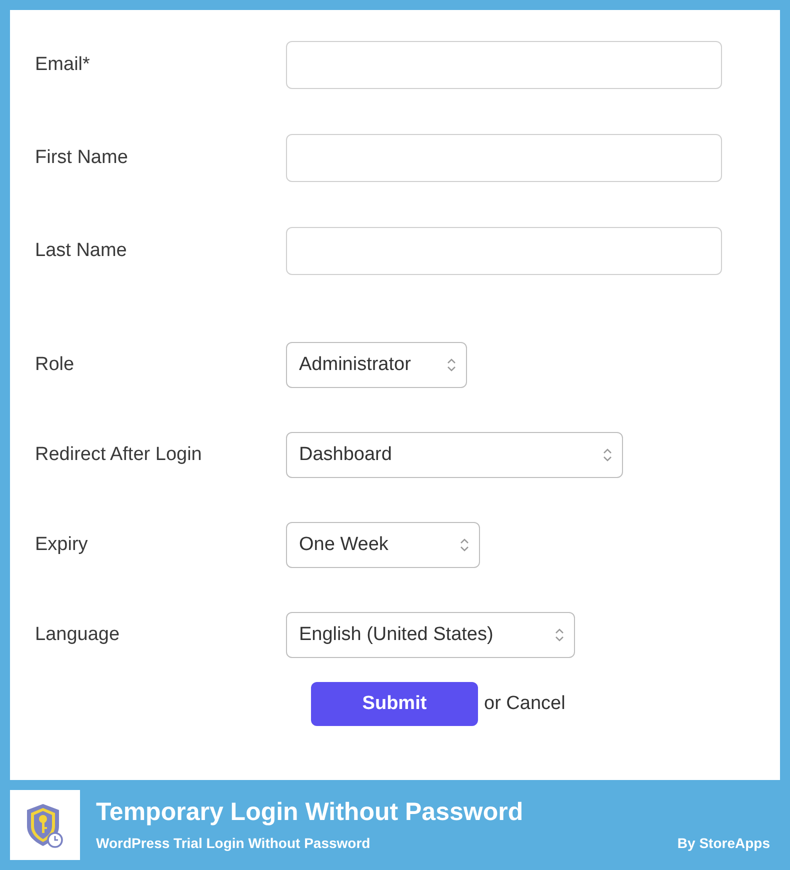 This screenshot has height=870, width=790. Describe the element at coordinates (81, 158) in the screenshot. I see `field-label: First Name` at that location.